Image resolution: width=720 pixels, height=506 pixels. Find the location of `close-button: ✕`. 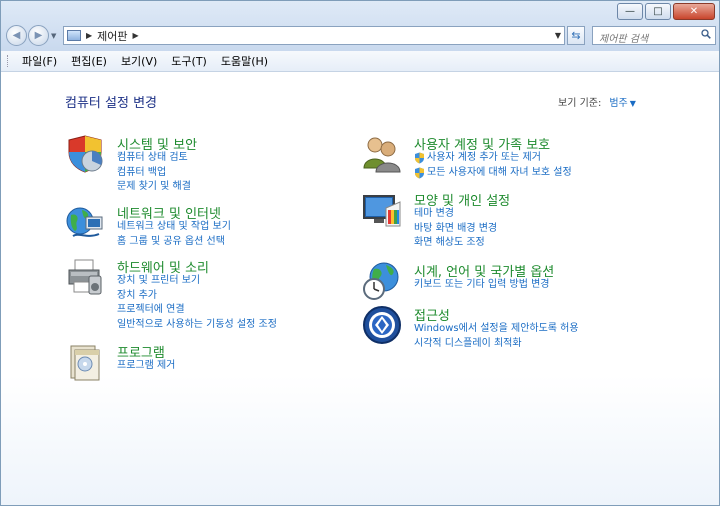

close-button: ✕ is located at coordinates (694, 11).